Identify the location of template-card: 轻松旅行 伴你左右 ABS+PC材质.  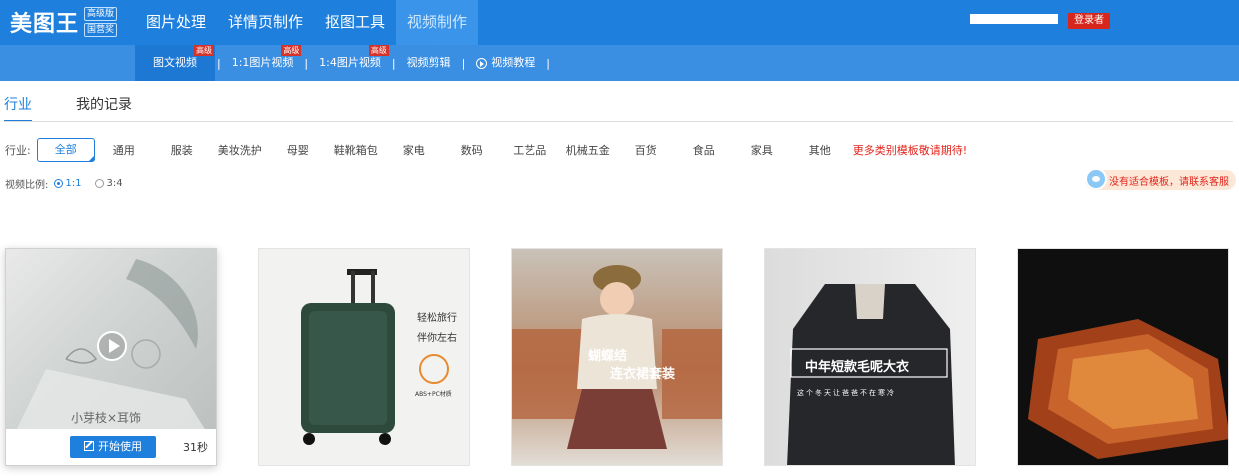
(364, 357).